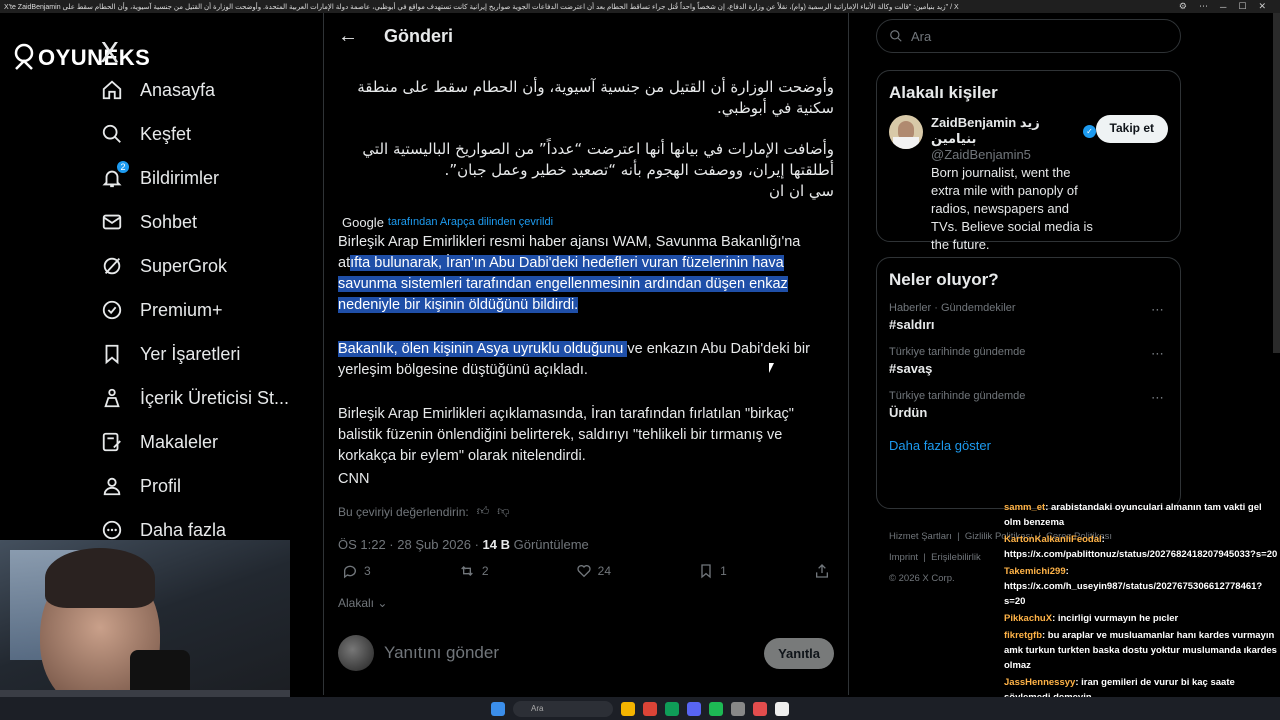  I want to click on spotify-icon, so click(716, 708).